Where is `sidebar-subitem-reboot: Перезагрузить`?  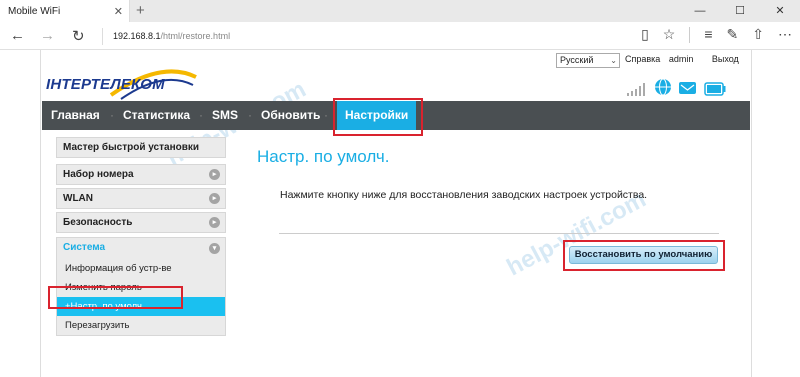
sidebar-subitem-reboot: Перезагрузить is located at coordinates (141, 325).